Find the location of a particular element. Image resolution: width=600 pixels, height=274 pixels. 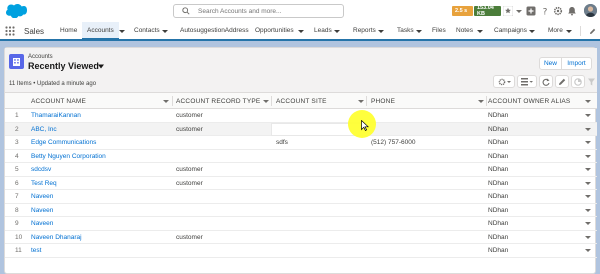

account-record-type-cell: customer is located at coordinates (189, 183).